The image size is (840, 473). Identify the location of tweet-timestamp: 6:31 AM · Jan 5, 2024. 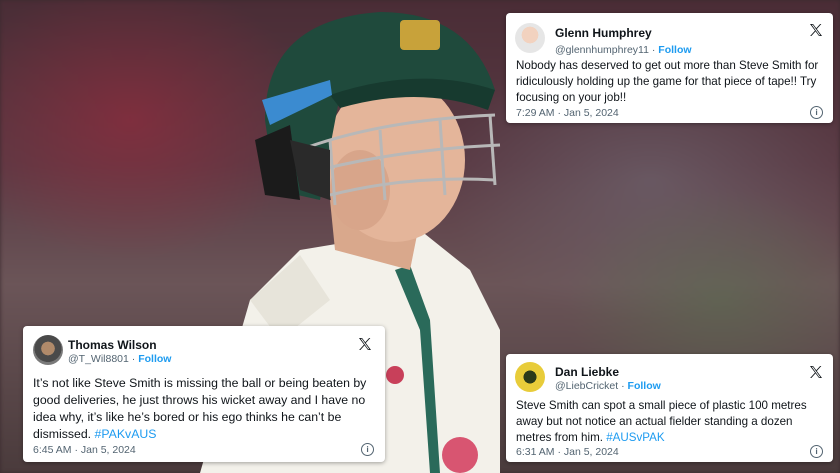
(567, 452).